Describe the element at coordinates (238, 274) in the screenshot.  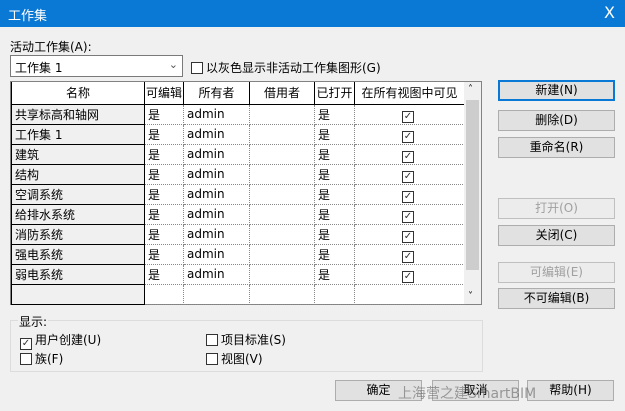
I see `table-row: 弱电系统是 admin 是 ✓` at that location.